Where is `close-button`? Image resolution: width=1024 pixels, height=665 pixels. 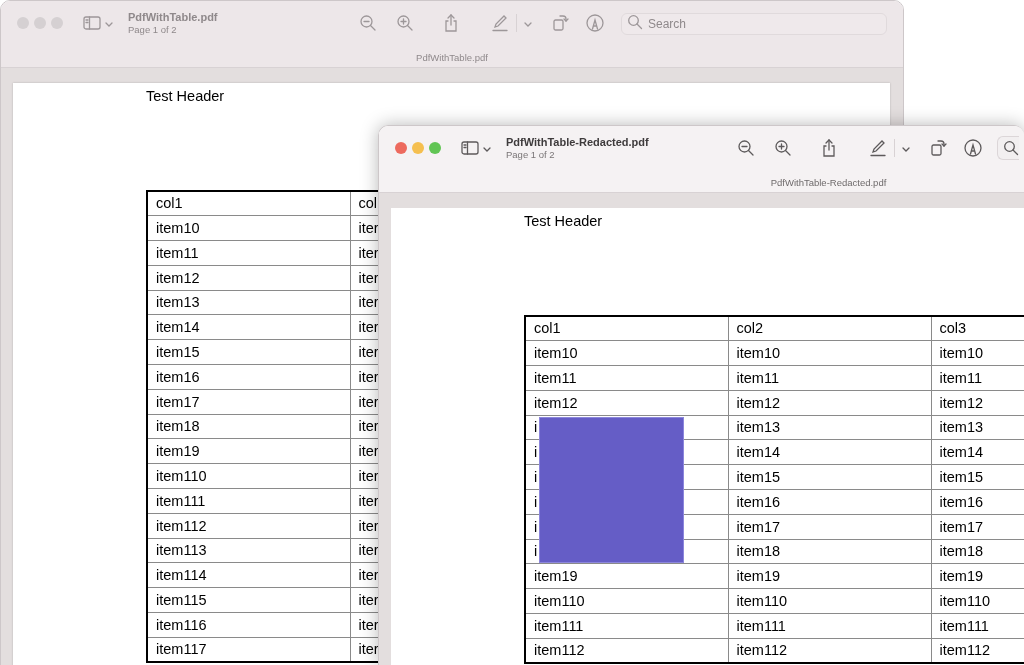
close-button is located at coordinates (401, 148).